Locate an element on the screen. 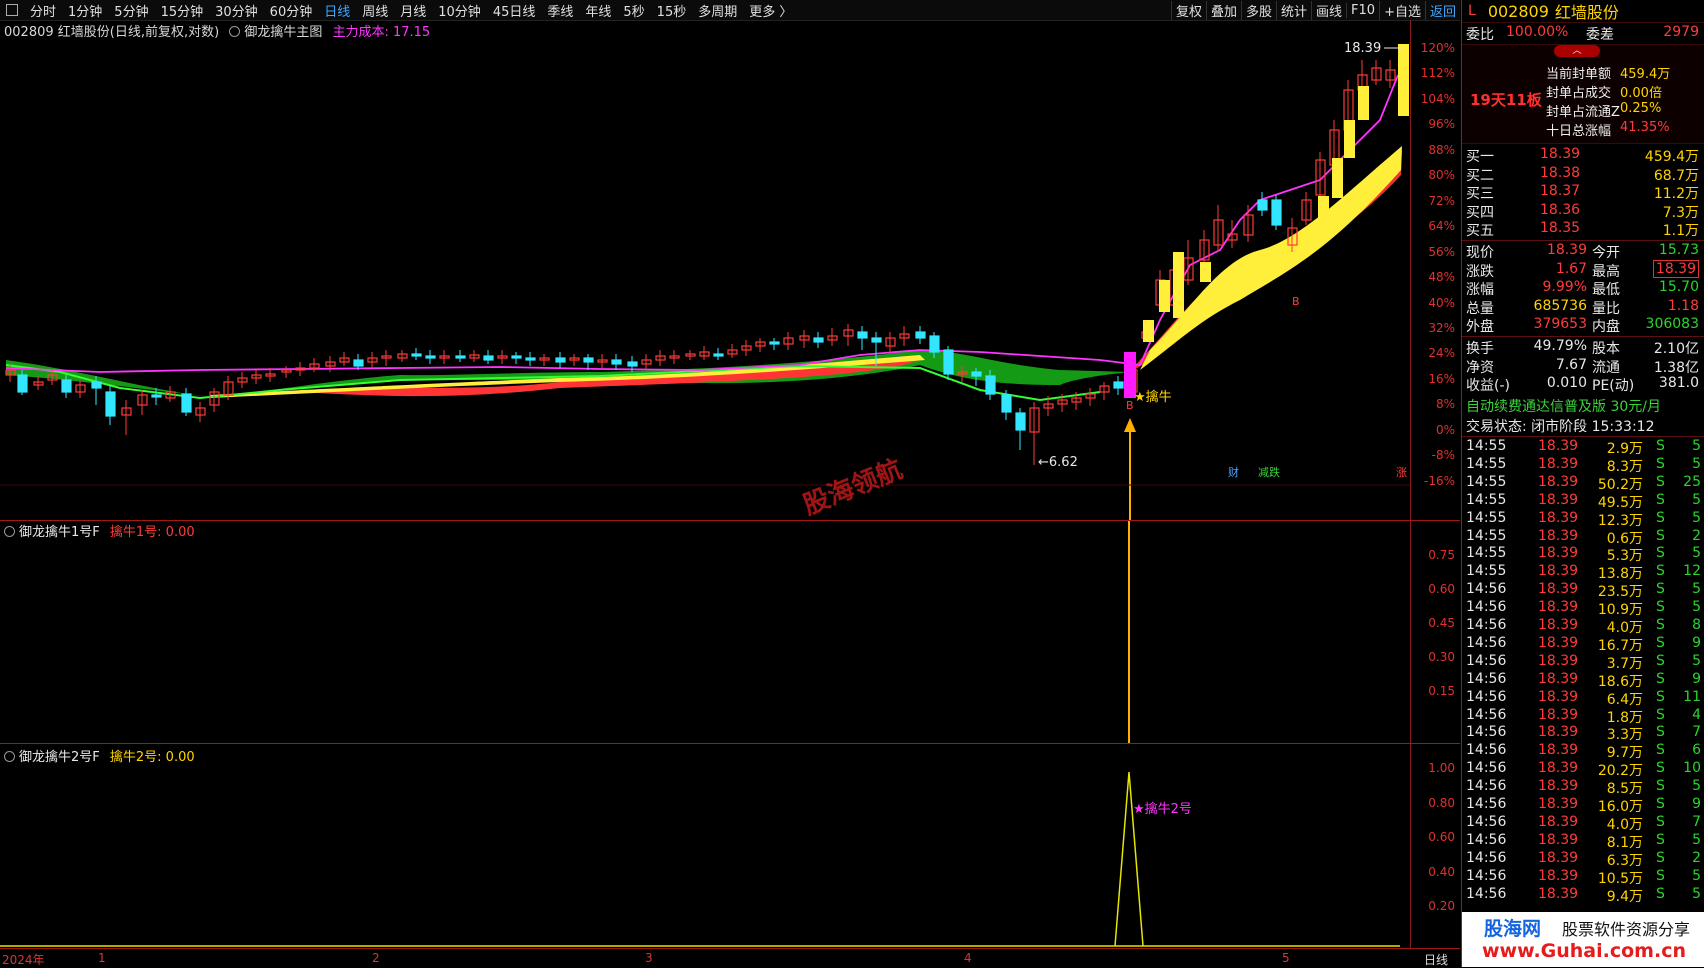  period-tab: 5分钟 is located at coordinates (131, 10).